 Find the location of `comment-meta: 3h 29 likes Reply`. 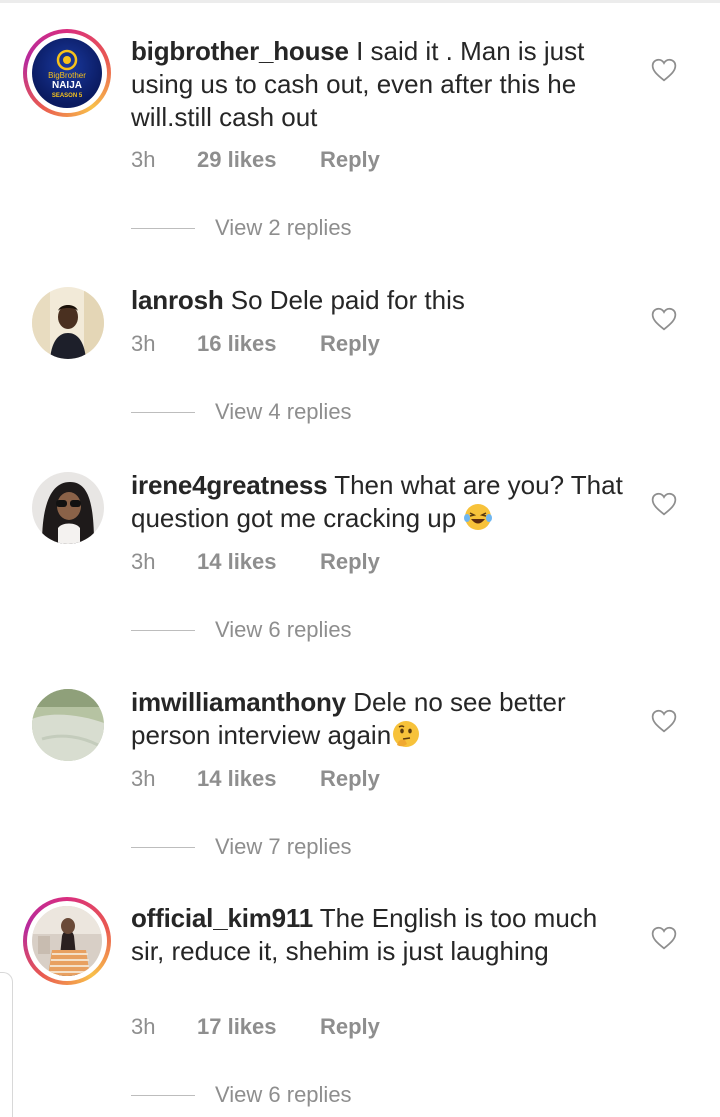

comment-meta: 3h 29 likes Reply is located at coordinates (255, 160).